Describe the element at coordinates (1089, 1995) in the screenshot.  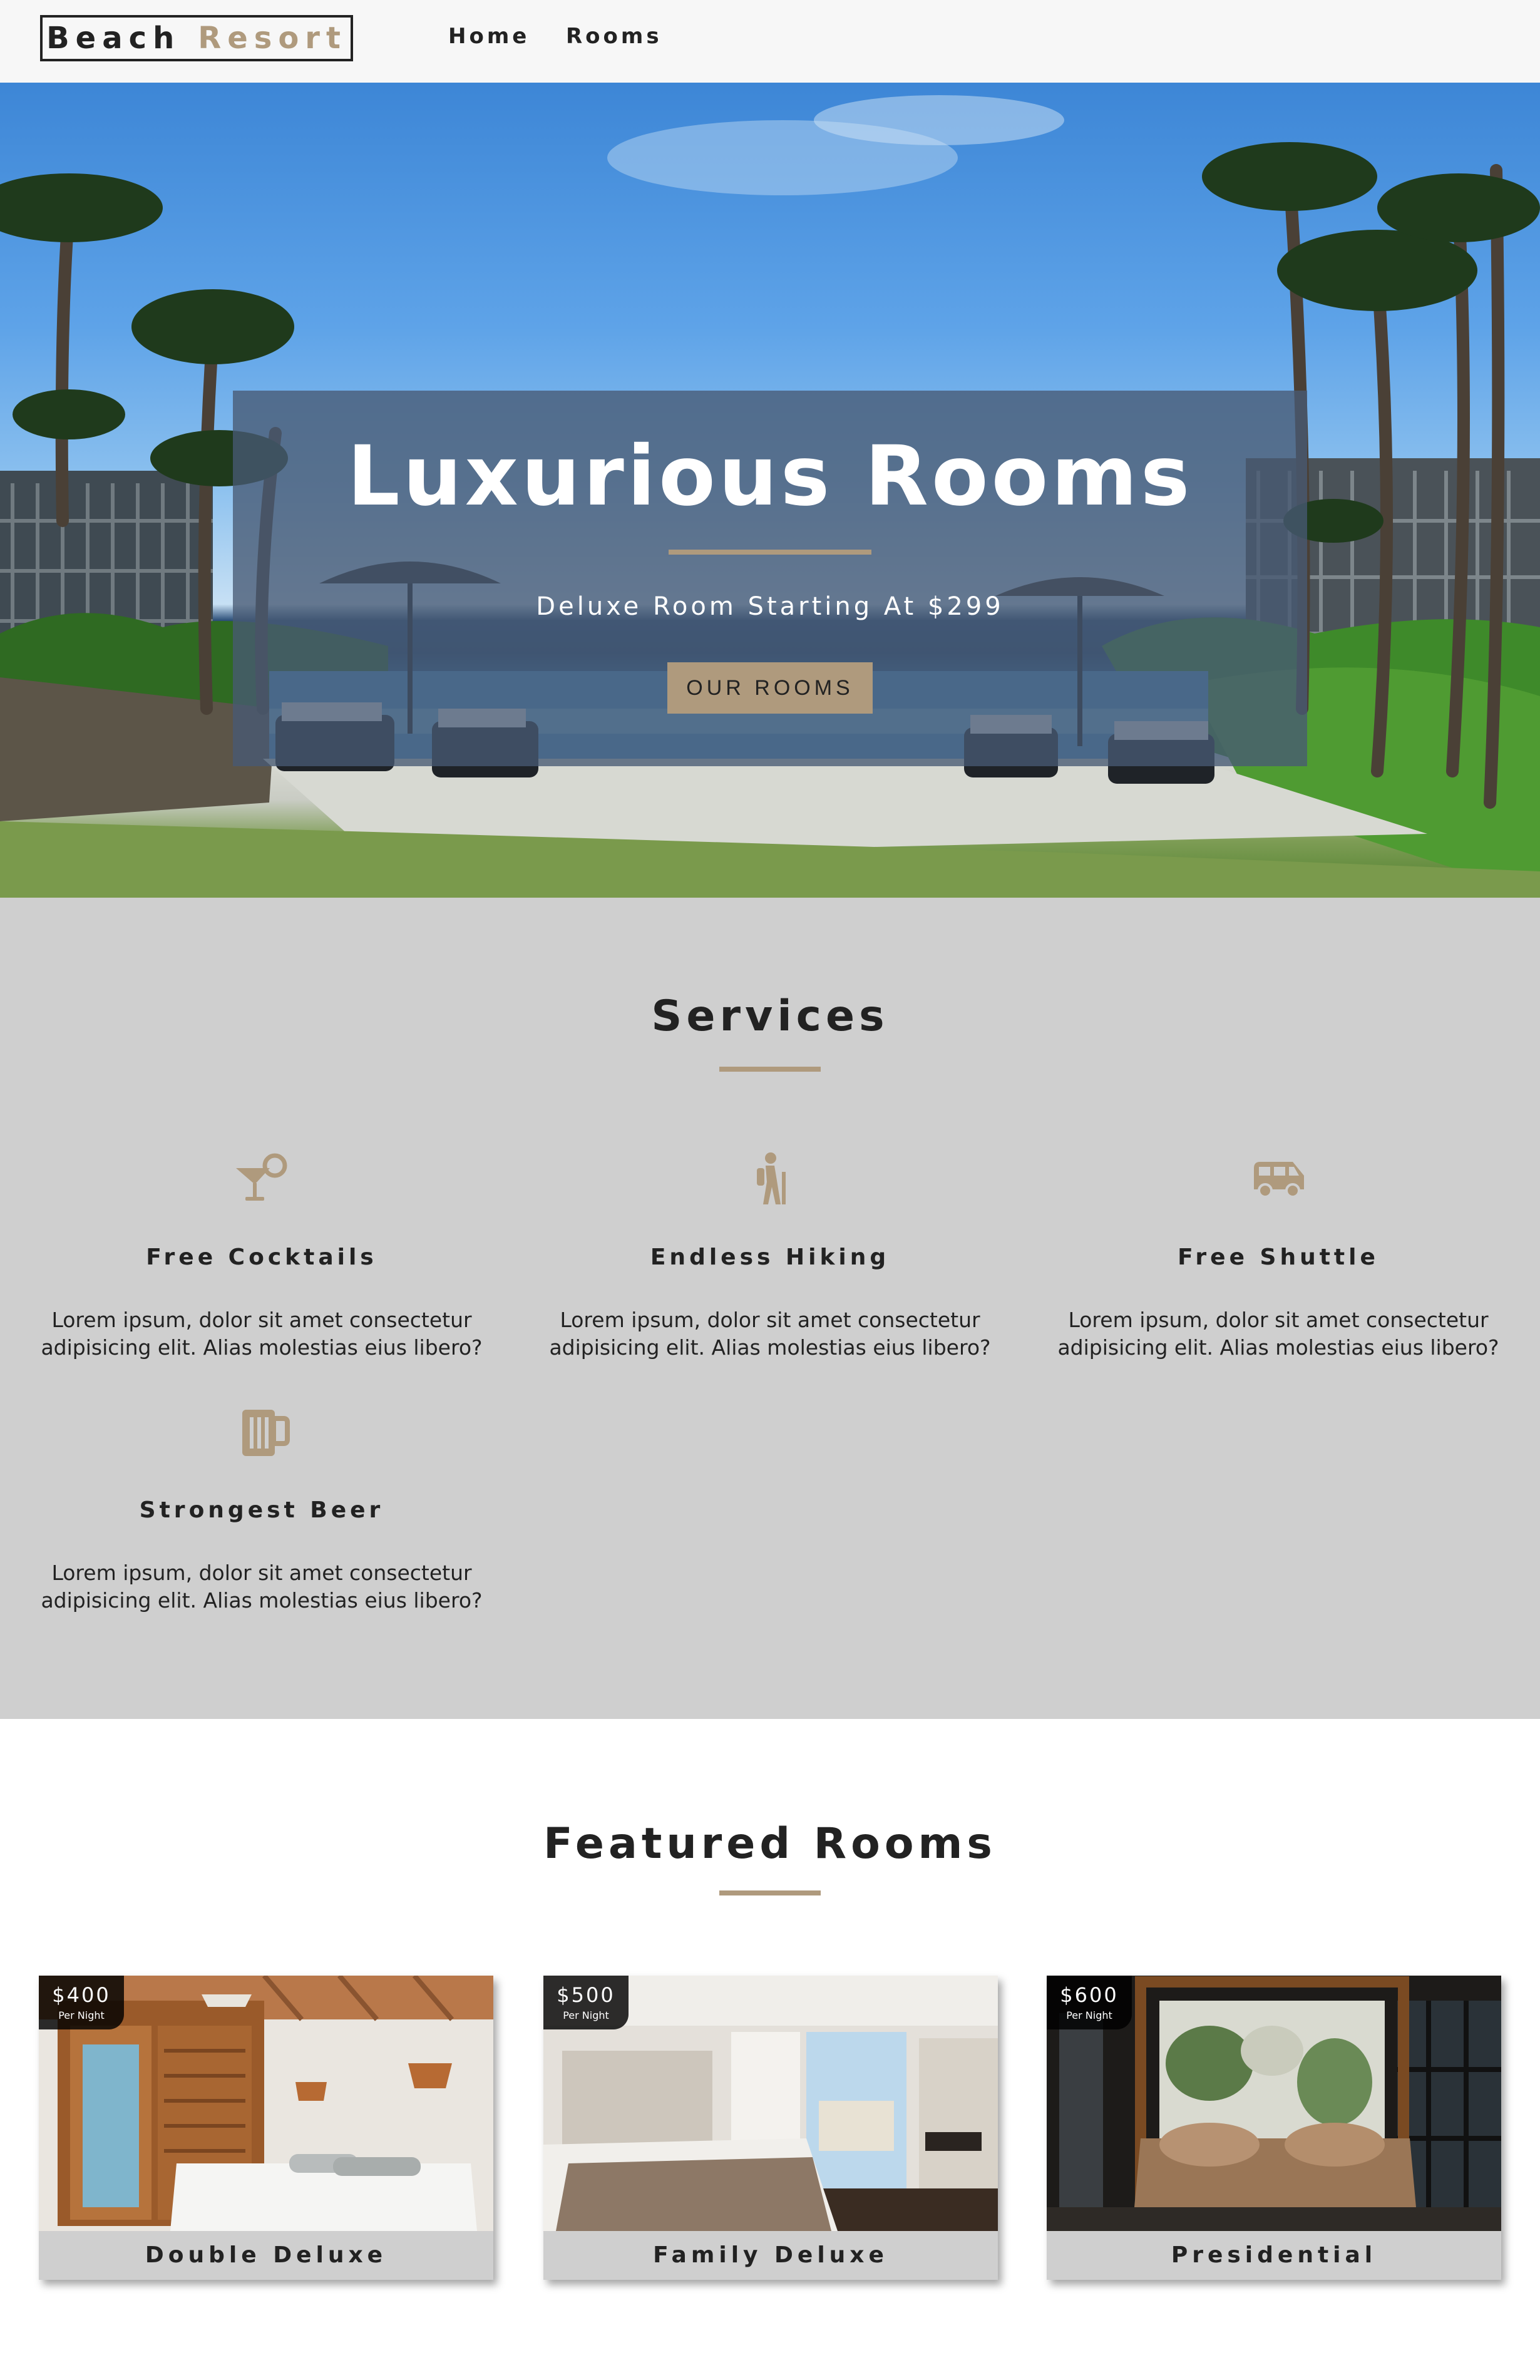
I see `price-amount: $600` at that location.